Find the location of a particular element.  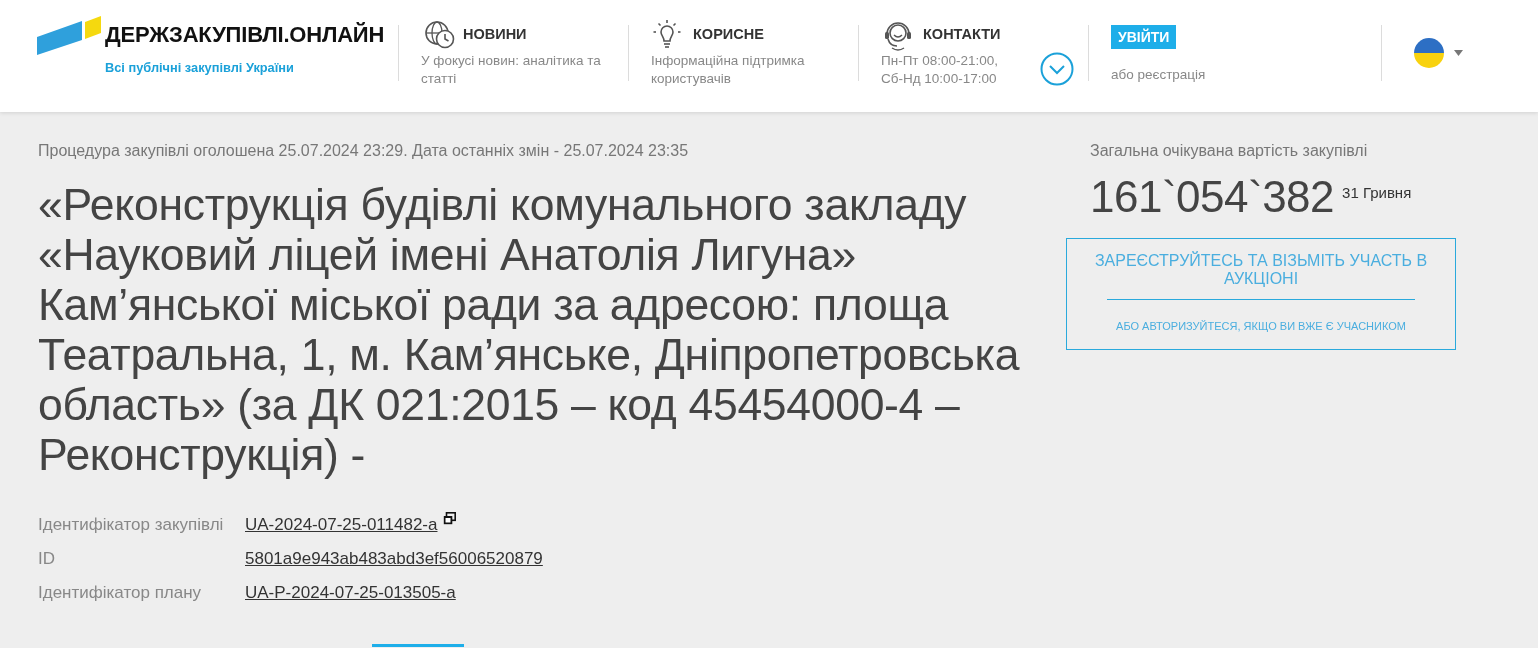

nav-description: Пн-Пт 08:00-21:00, Сб-Нд 10:00-17:00 is located at coordinates (940, 70).